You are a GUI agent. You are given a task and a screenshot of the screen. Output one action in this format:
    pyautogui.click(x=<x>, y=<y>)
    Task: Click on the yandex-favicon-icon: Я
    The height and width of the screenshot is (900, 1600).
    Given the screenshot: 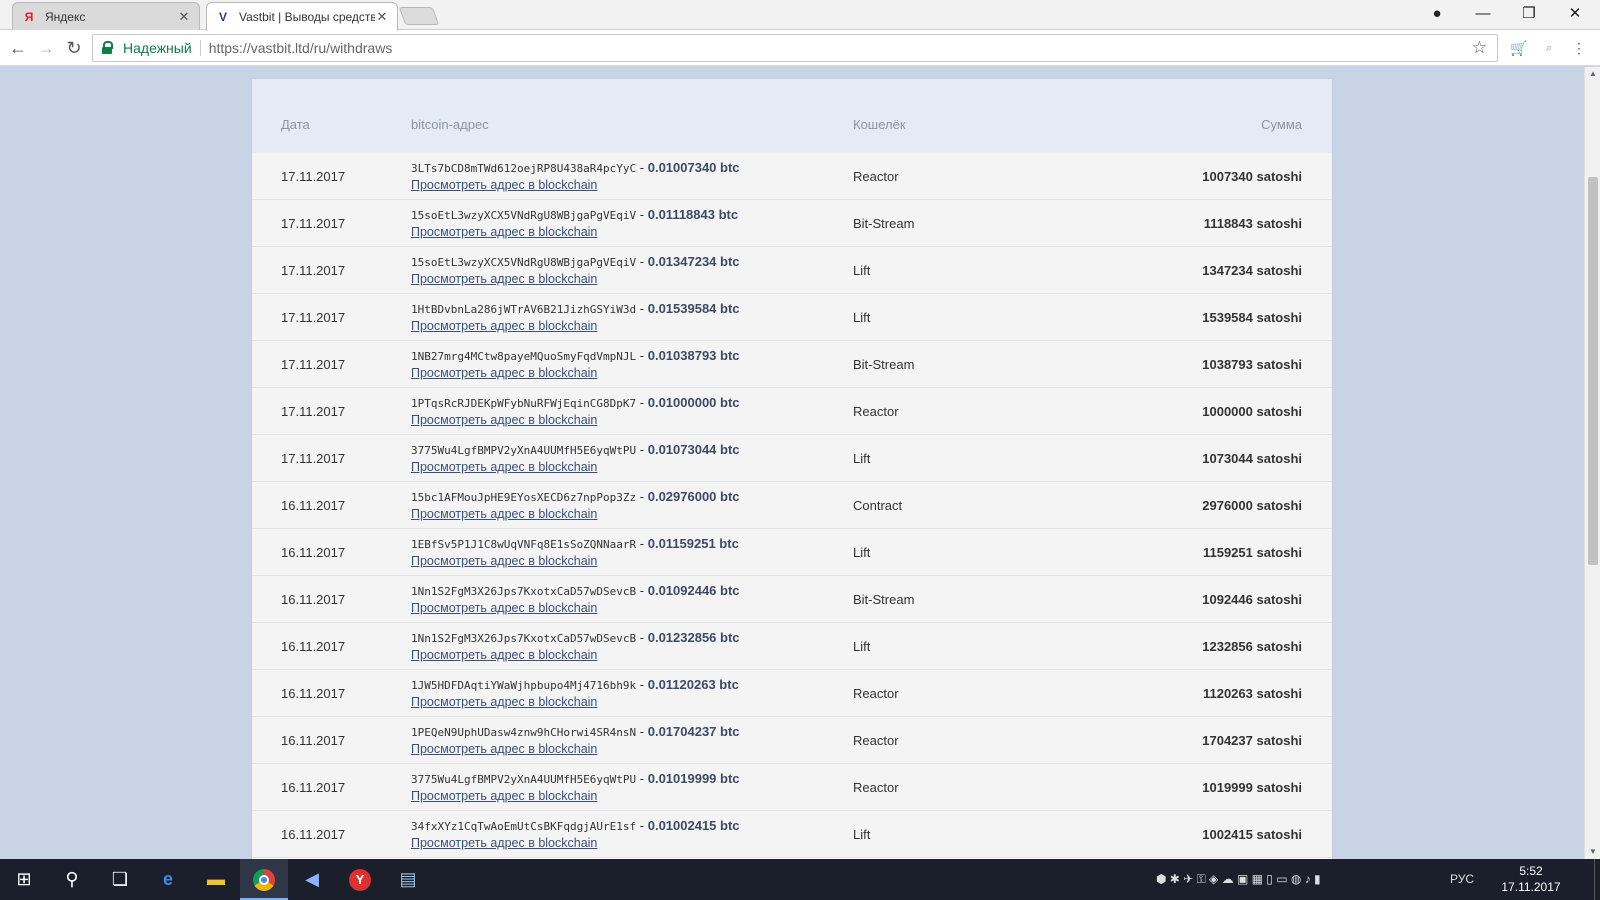 What is the action you would take?
    pyautogui.click(x=29, y=16)
    